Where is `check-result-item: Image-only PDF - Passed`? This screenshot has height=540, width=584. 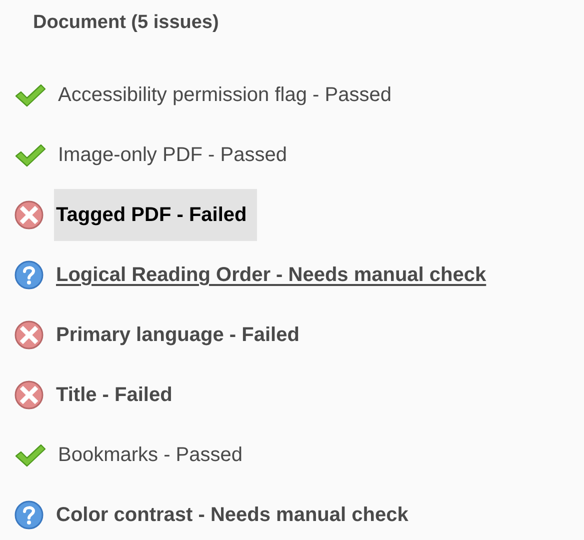 check-result-item: Image-only PDF - Passed is located at coordinates (176, 155).